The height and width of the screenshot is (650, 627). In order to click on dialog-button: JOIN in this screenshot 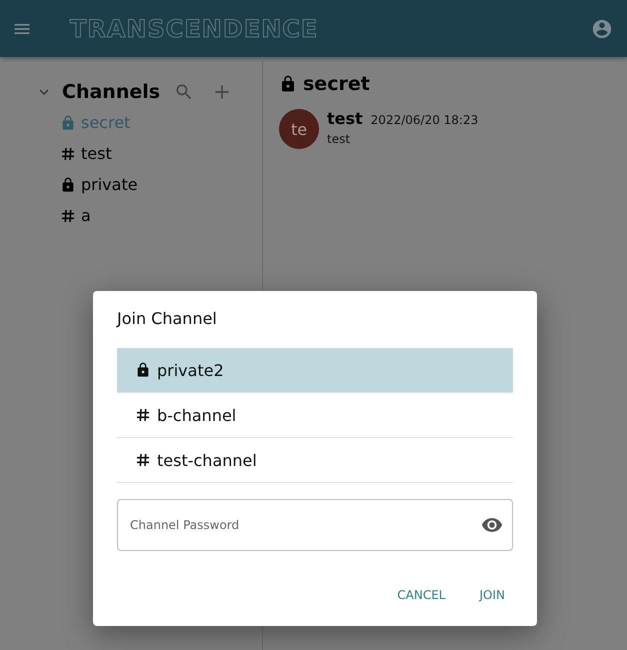, I will do `click(492, 595)`.